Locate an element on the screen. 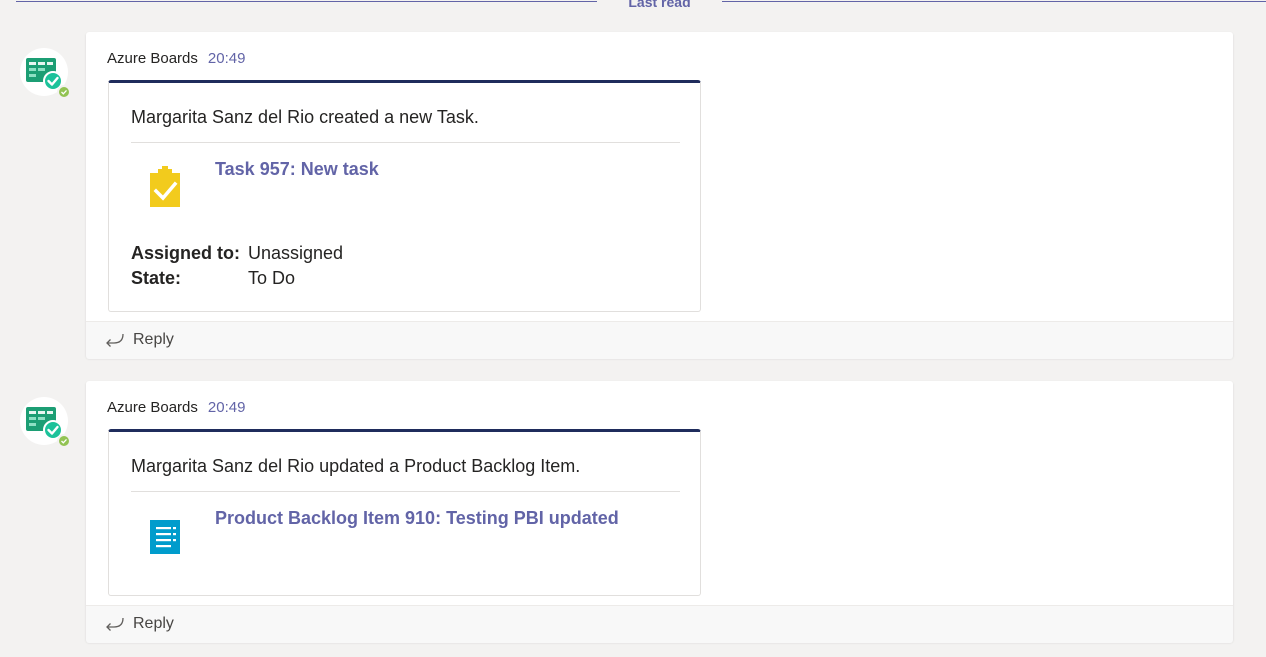  last-read-label: Last read is located at coordinates (659, 5).